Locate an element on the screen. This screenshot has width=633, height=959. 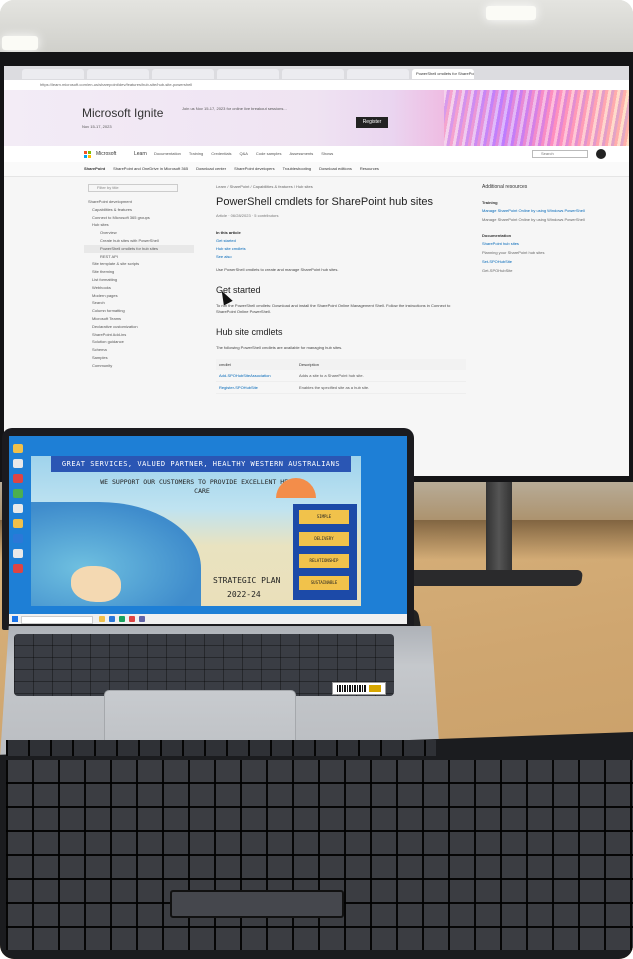
doc-link: Set-SPOHubSite is located at coordinates (552, 262).